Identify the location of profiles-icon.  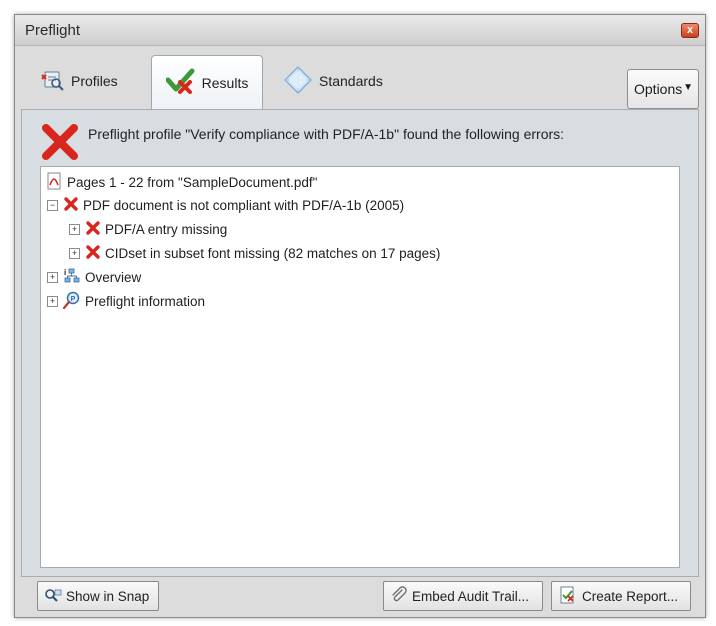
(53, 81).